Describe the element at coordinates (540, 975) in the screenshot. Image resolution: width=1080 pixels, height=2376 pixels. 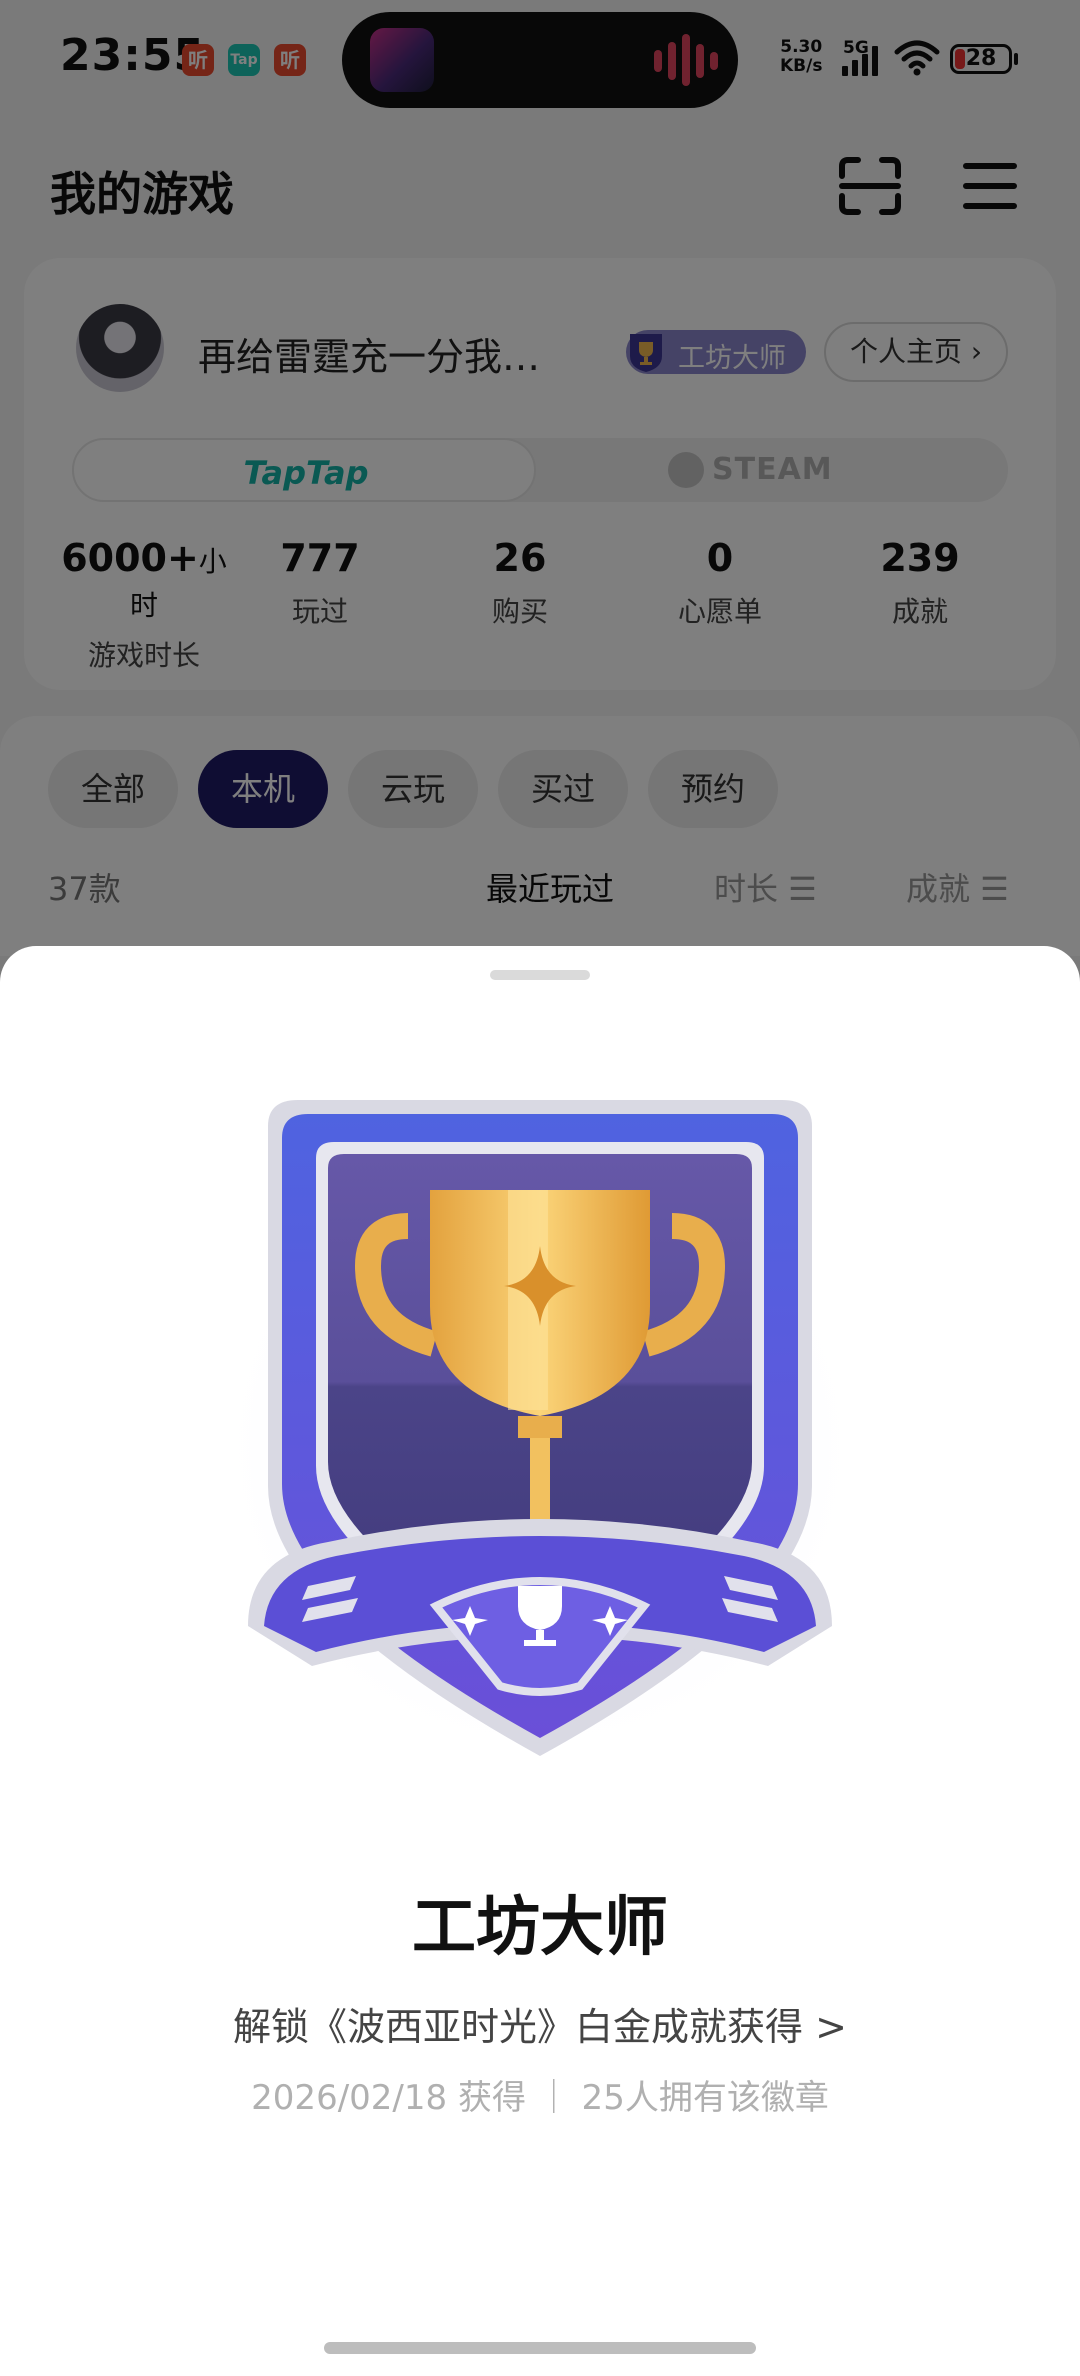
I see `drag-handle` at that location.